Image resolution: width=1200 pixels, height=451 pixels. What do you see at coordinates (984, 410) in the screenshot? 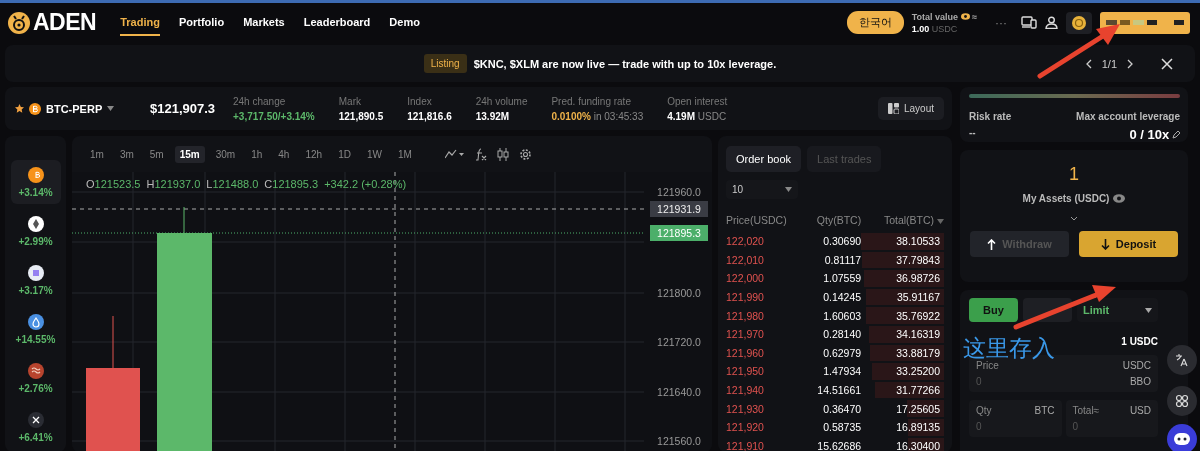
I see `field-label: Qty` at bounding box center [984, 410].